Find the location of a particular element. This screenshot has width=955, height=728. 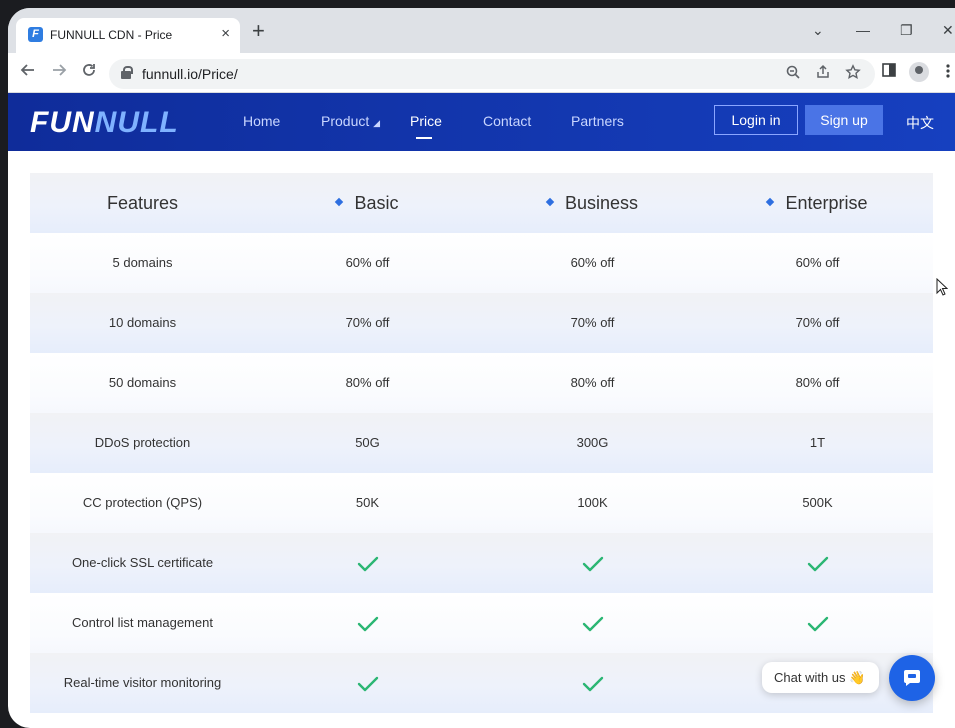

minimize-icon: — is located at coordinates (863, 30).